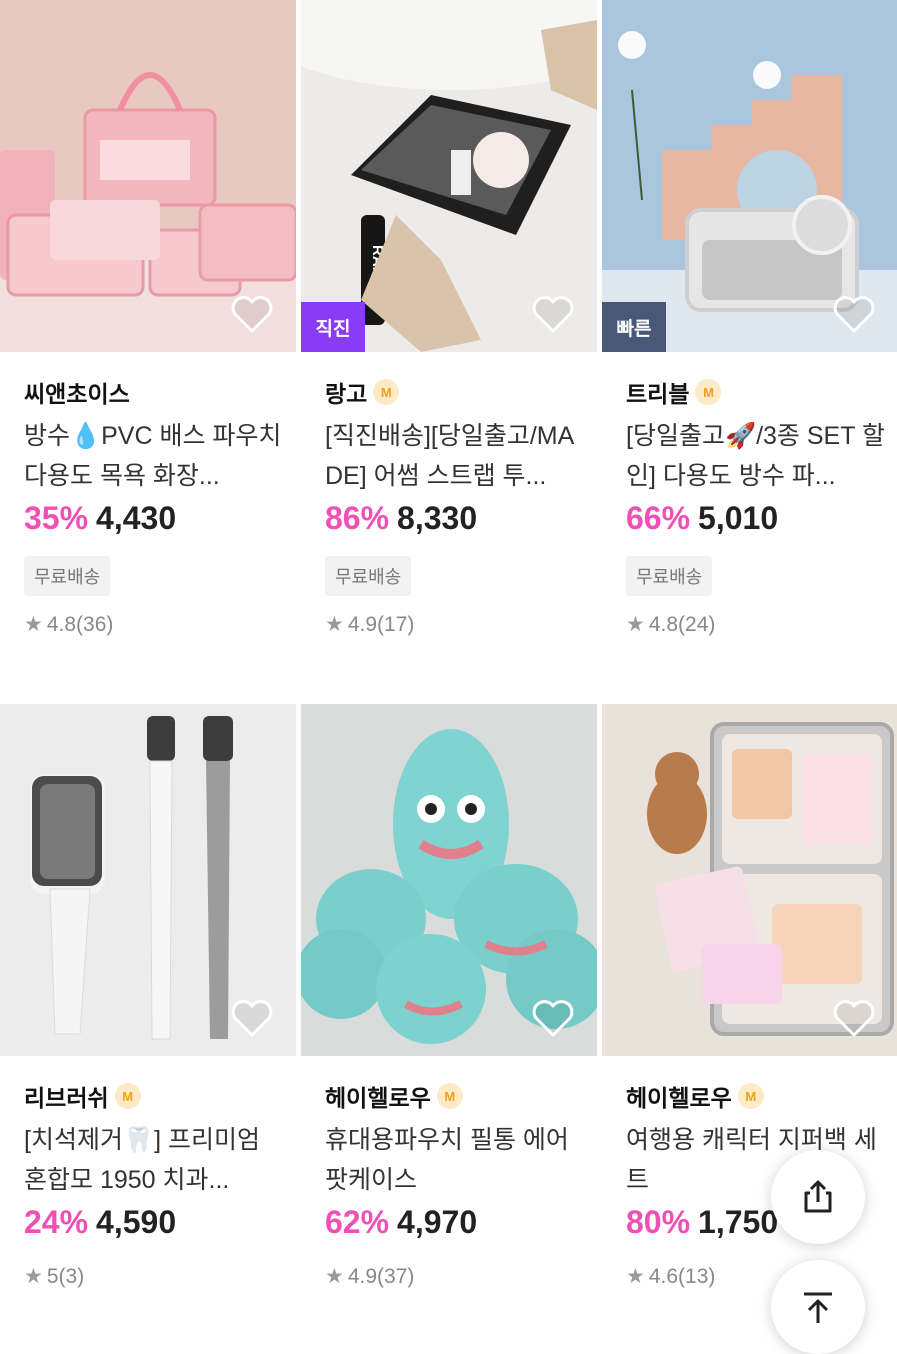  Describe the element at coordinates (437, 518) in the screenshot. I see `price: 8,330` at that location.